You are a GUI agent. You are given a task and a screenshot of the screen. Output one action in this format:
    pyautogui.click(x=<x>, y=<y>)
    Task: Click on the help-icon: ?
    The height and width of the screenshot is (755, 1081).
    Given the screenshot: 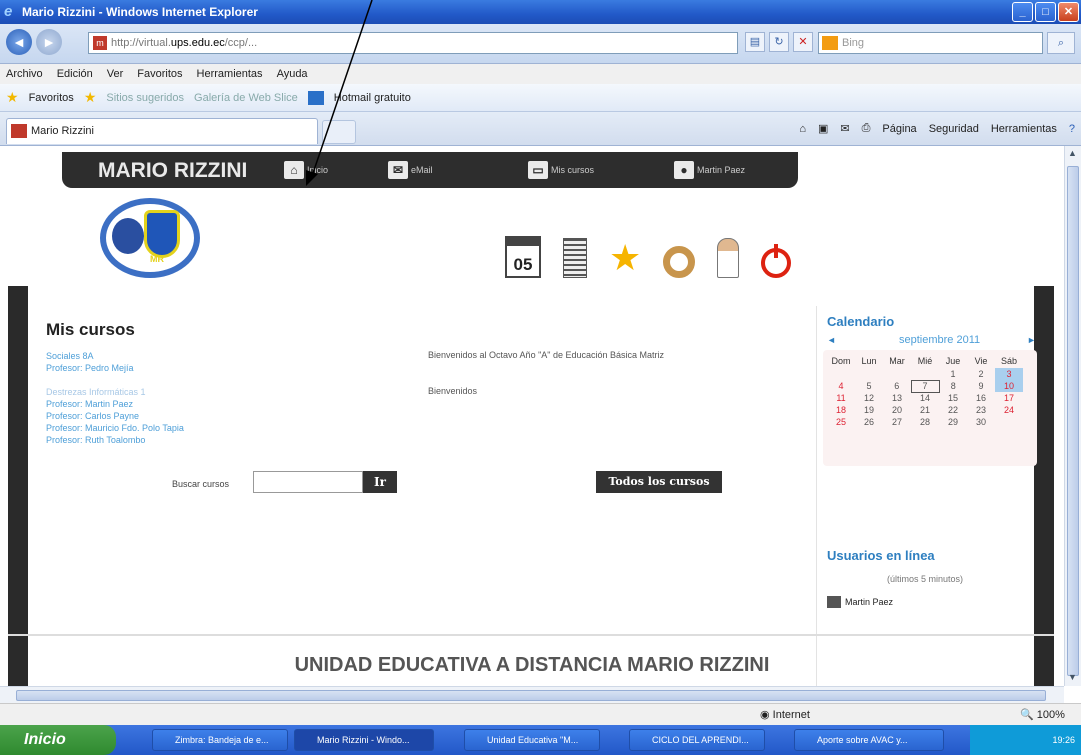 What is the action you would take?
    pyautogui.click(x=1072, y=129)
    